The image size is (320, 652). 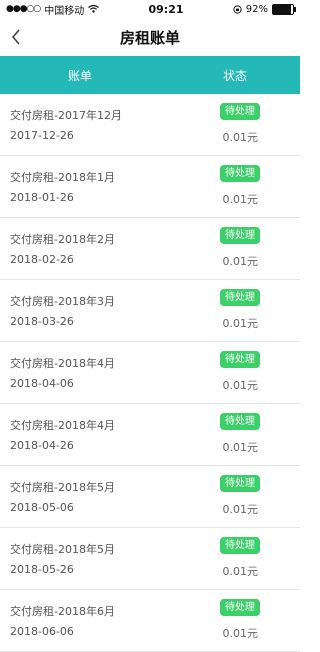 I want to click on status-time: 09:21, so click(x=166, y=9).